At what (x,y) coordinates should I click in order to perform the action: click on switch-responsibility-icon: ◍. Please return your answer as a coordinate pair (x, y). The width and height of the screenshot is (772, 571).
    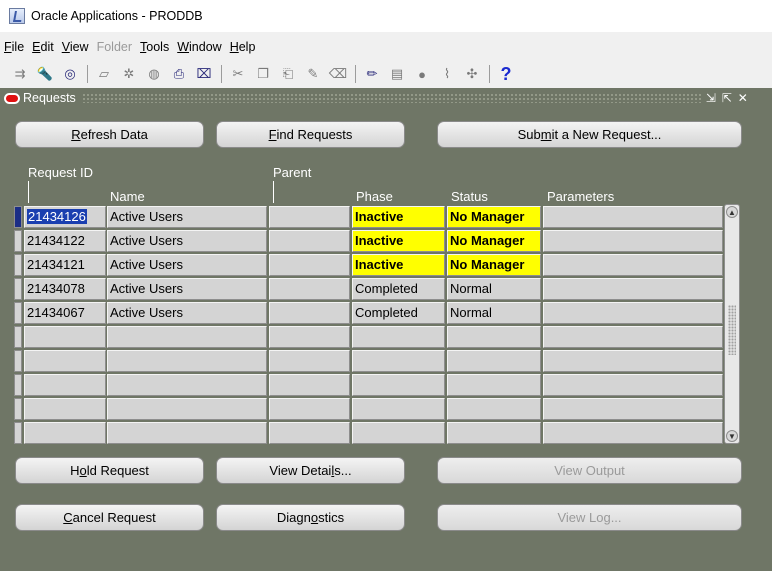
    Looking at the image, I should click on (154, 74).